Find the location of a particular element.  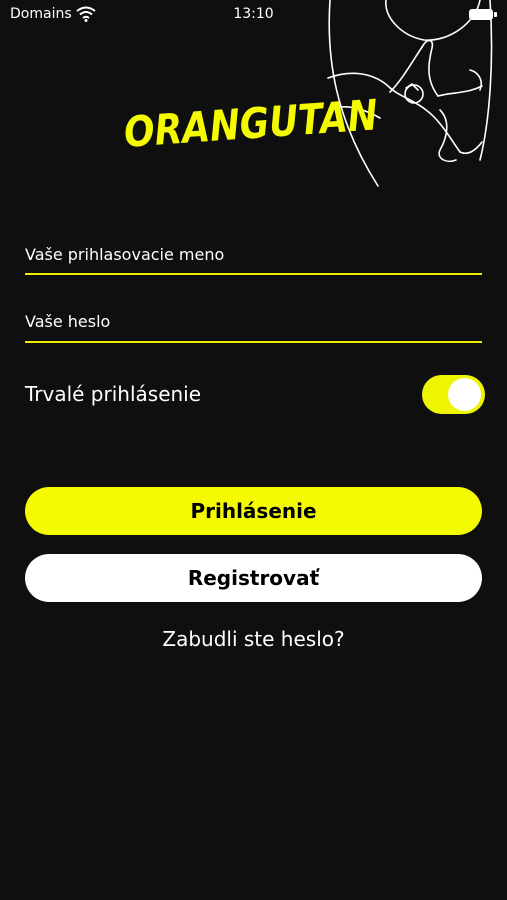

remember-toggle is located at coordinates (453, 394).